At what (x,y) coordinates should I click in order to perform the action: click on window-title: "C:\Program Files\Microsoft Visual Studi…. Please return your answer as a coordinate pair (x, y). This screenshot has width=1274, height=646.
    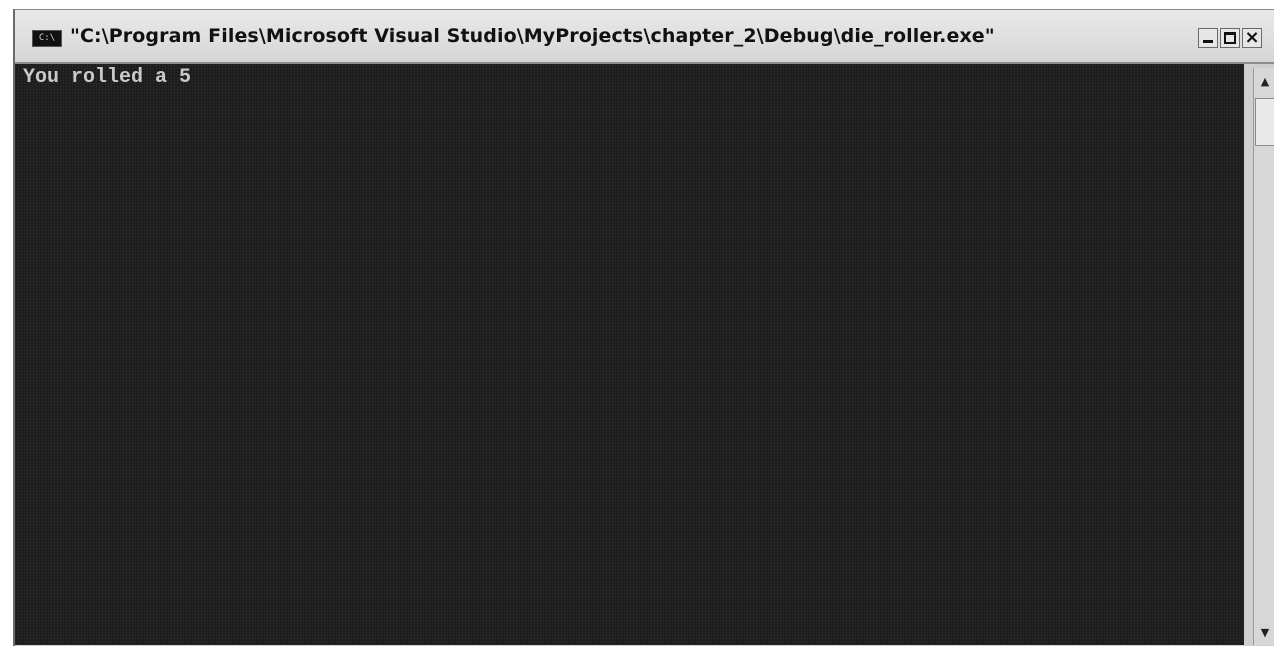
    Looking at the image, I should click on (532, 36).